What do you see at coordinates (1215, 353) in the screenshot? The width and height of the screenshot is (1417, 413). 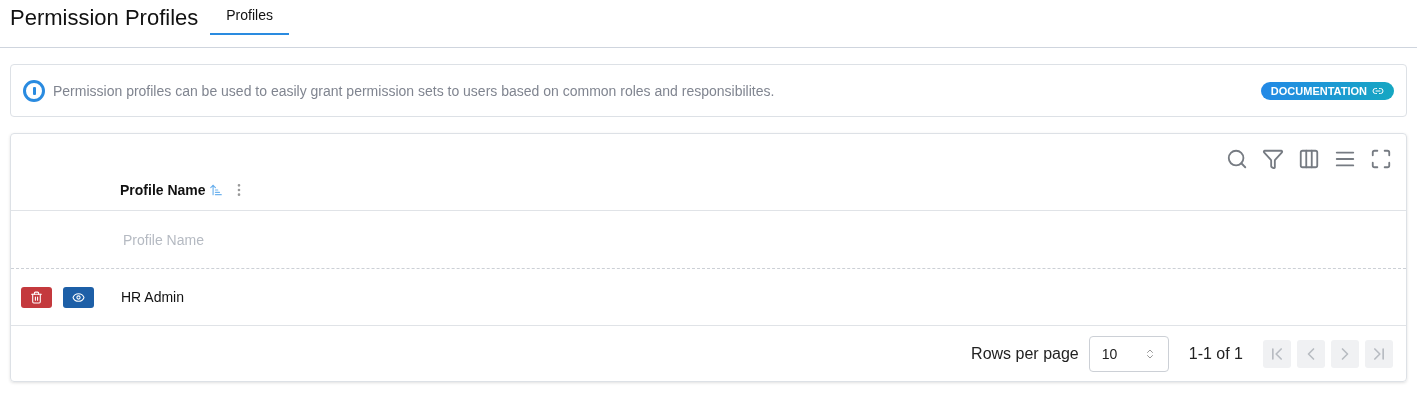 I see `page-range: 1-1 of 1` at bounding box center [1215, 353].